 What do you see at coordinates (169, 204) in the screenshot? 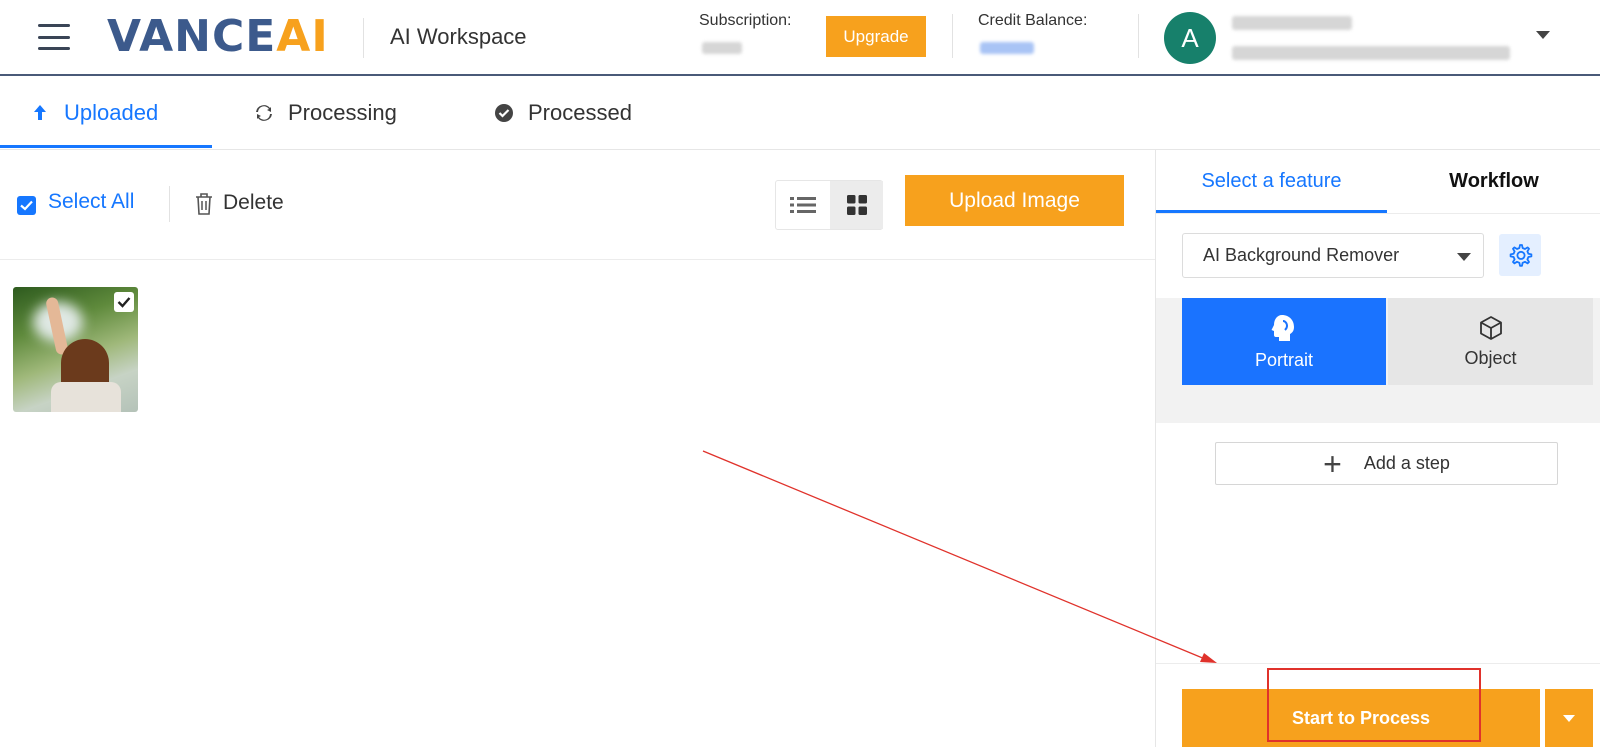
I see `toolbar-divider` at bounding box center [169, 204].